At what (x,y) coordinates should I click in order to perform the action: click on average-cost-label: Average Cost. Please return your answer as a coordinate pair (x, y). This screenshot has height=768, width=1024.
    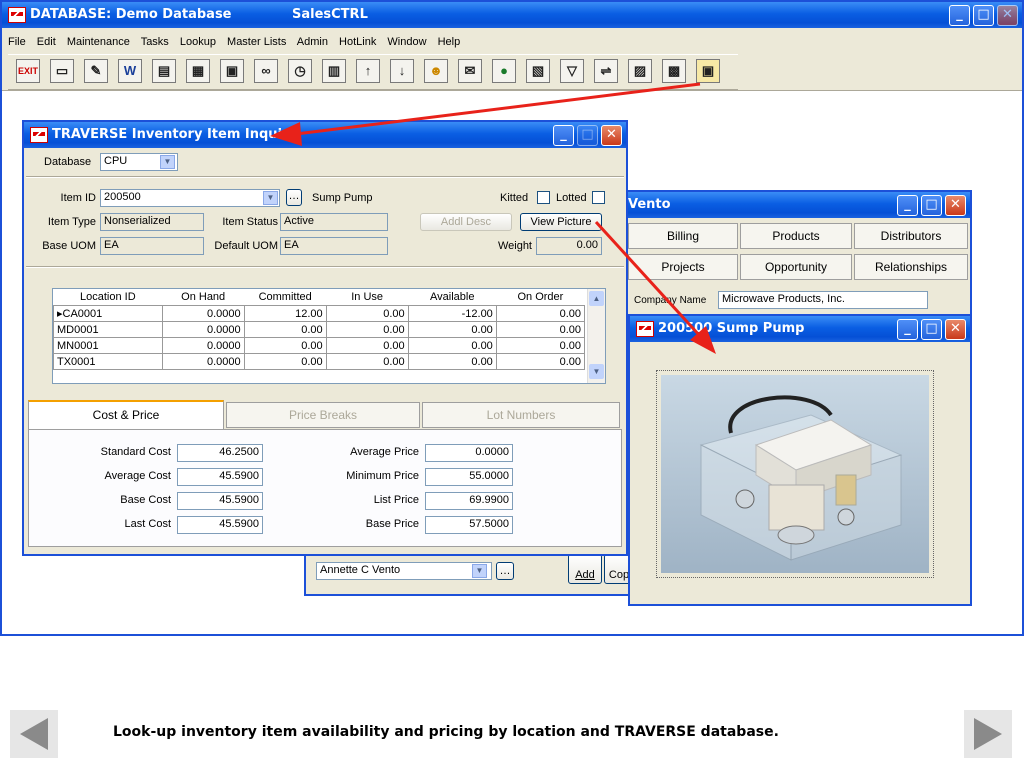
    Looking at the image, I should click on (137, 476).